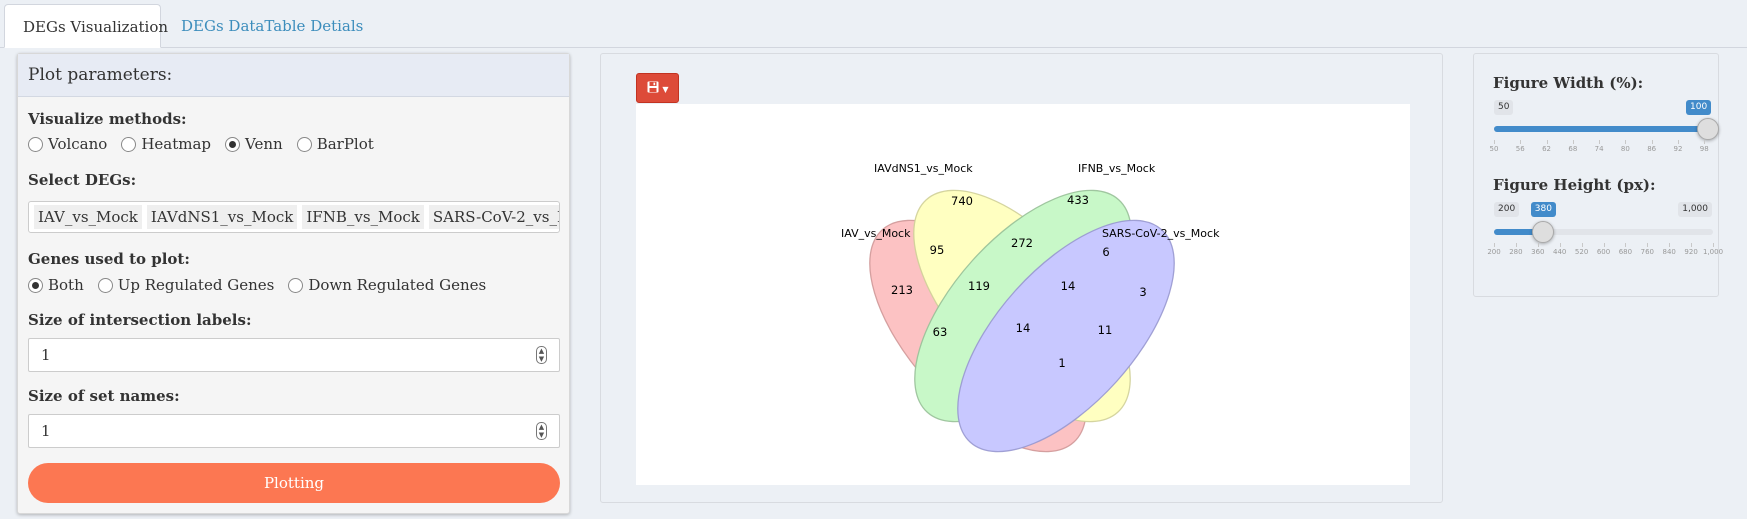 This screenshot has height=519, width=1747. Describe the element at coordinates (294, 483) in the screenshot. I see `plotting-button: Plotting` at that location.